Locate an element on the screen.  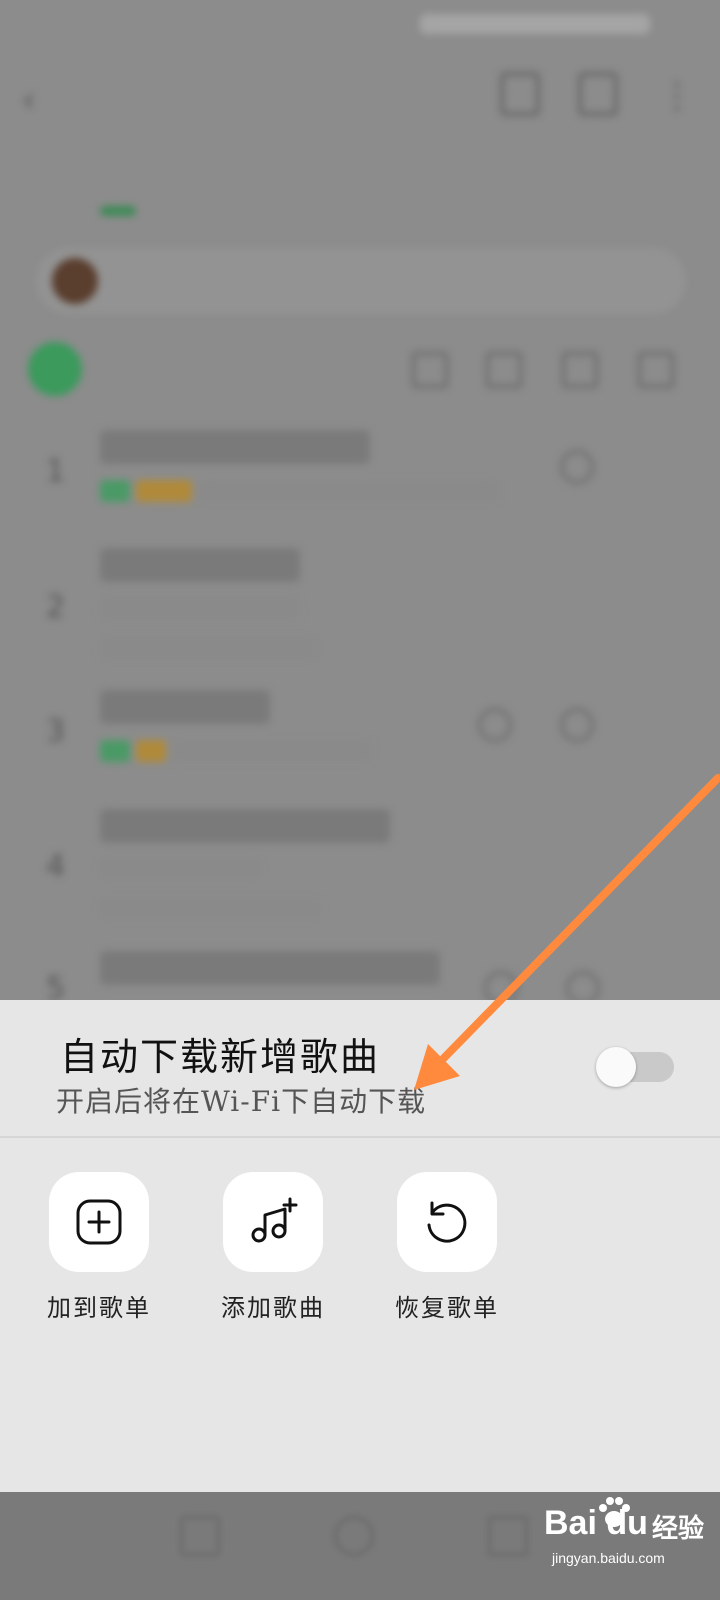
auto-download-toggle is located at coordinates (635, 1067).